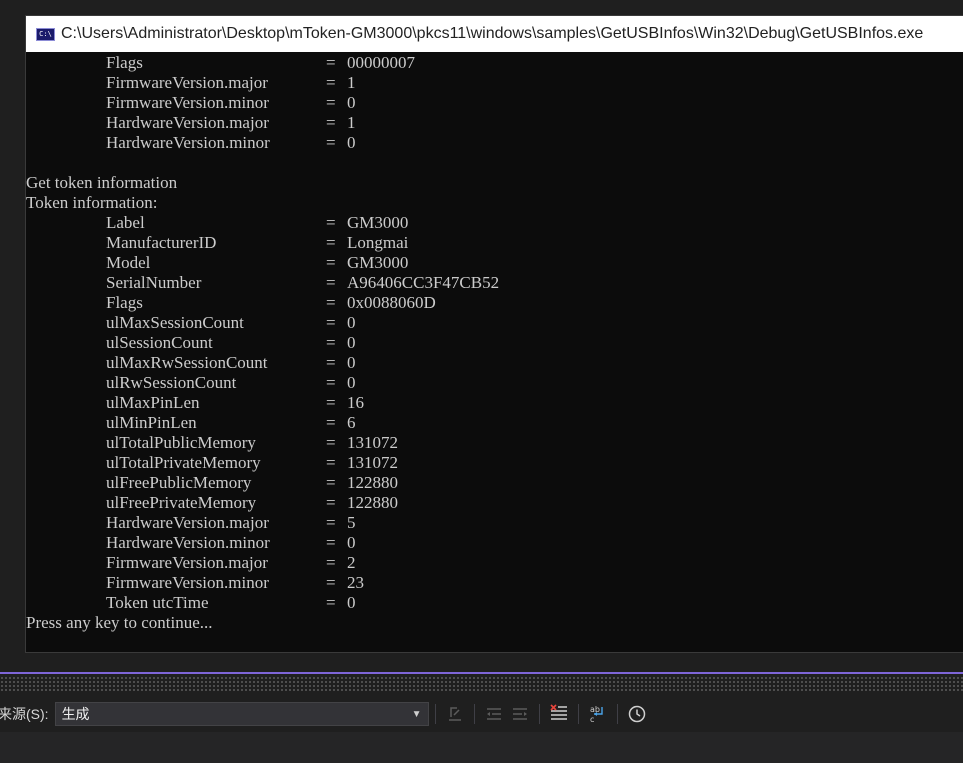  What do you see at coordinates (494, 303) in the screenshot?
I see `token-field-line: Flags = 0x0088060D` at bounding box center [494, 303].